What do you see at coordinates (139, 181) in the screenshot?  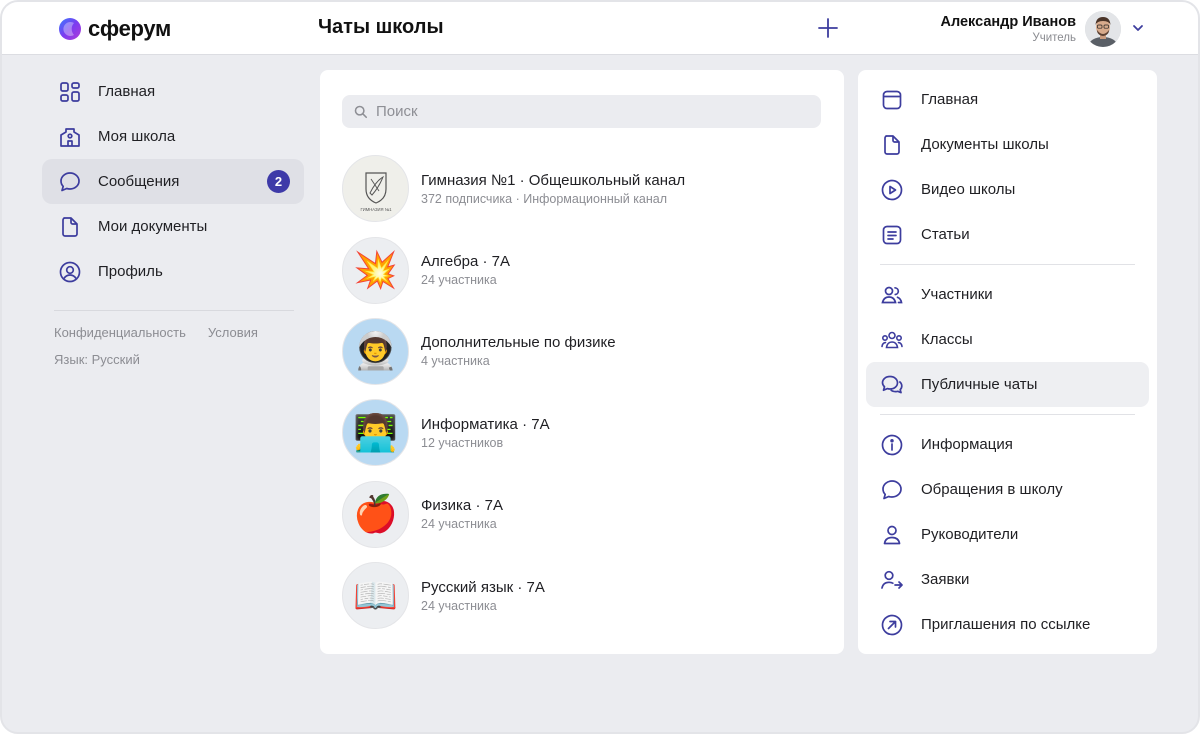 I see `sidebar-item-label: Сообщения` at bounding box center [139, 181].